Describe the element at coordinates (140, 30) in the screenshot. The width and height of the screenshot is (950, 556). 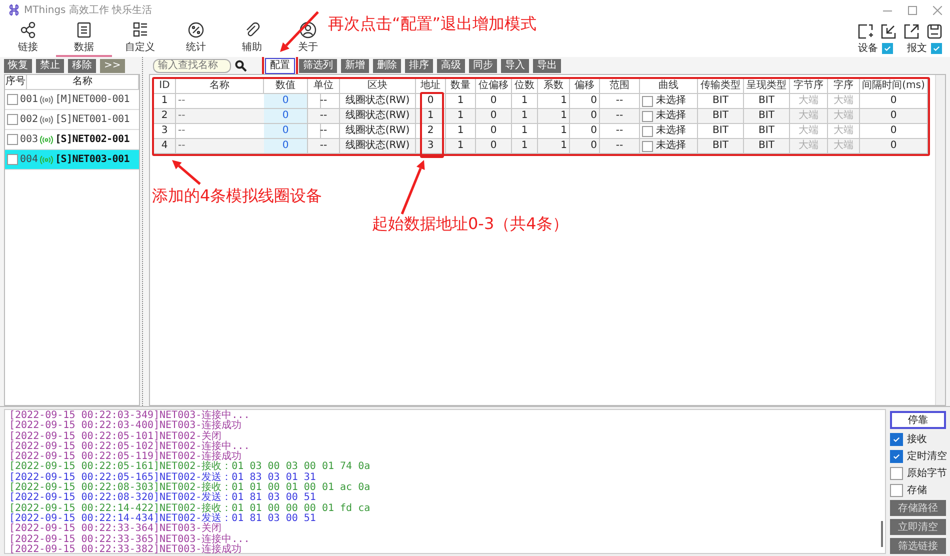
I see `grid-list-icon` at that location.